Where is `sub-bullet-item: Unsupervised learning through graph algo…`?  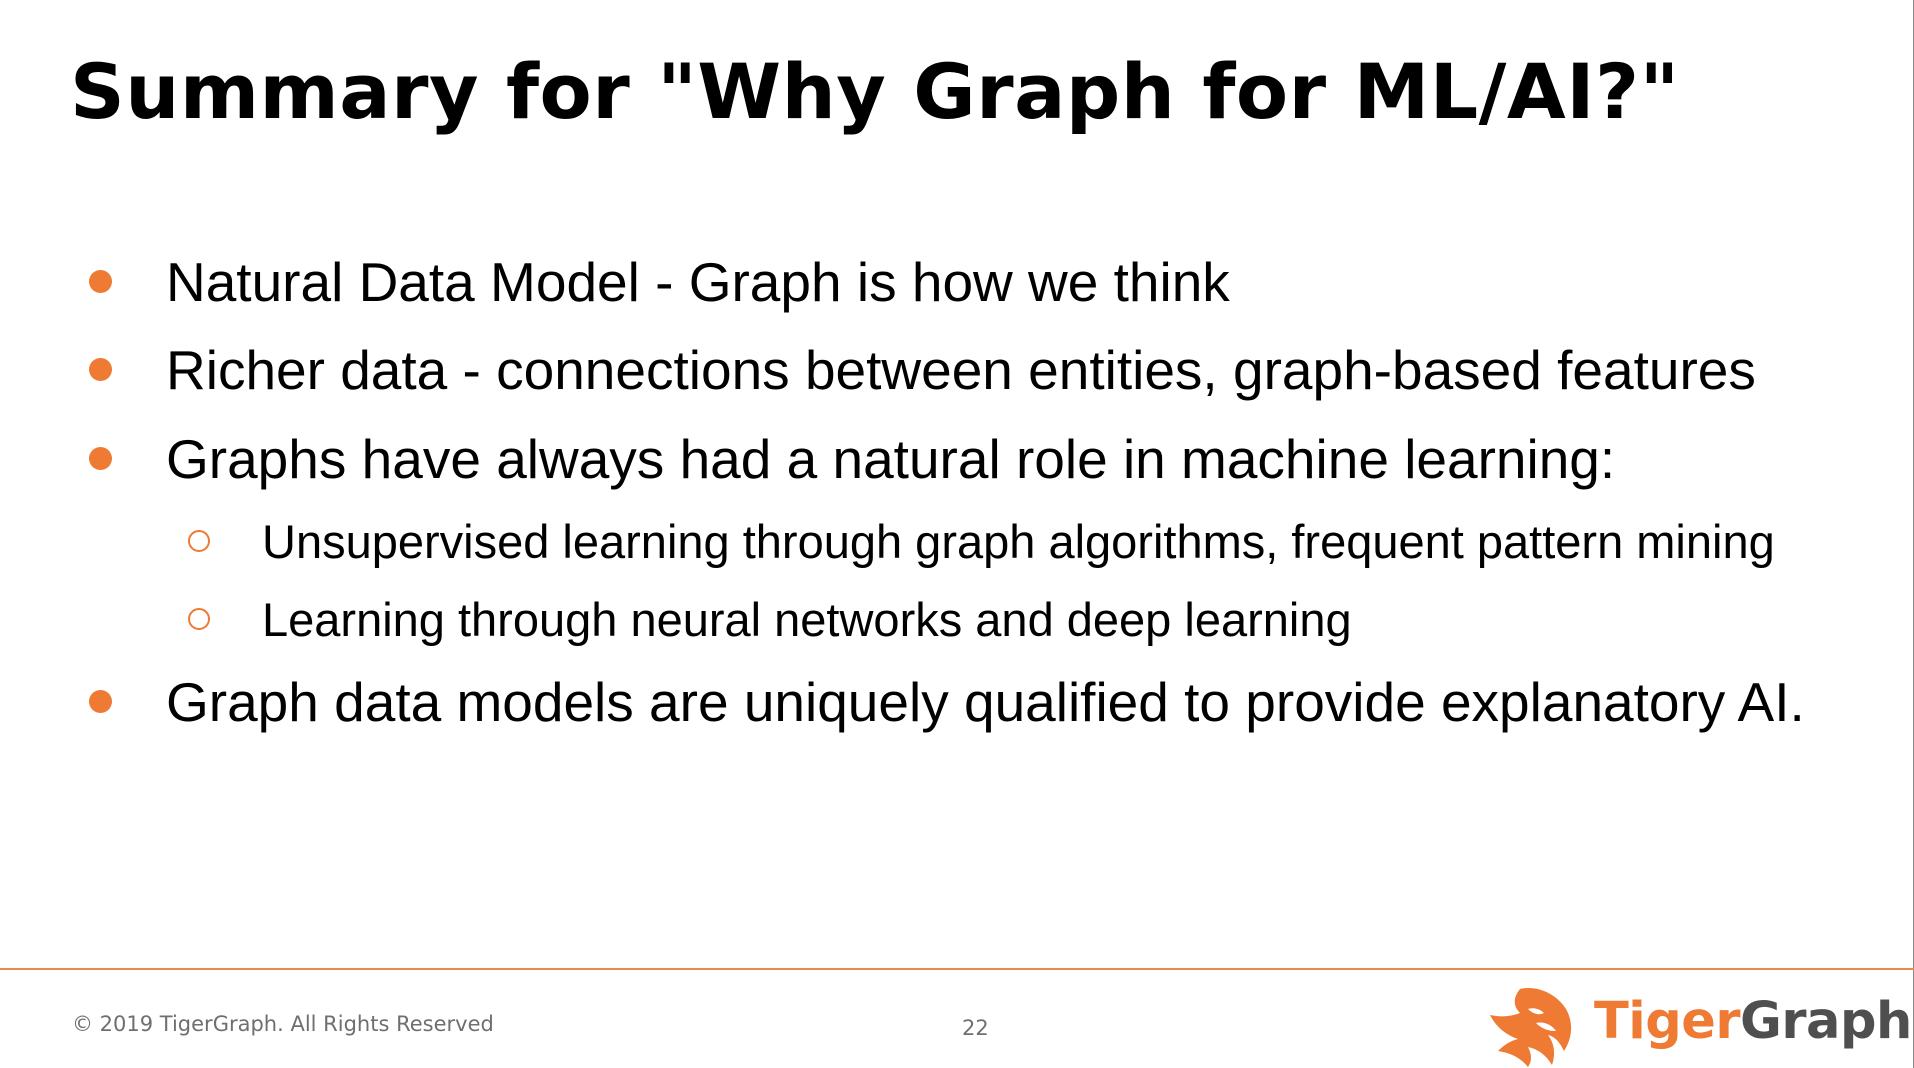
sub-bullet-item: Unsupervised learning through graph algo… is located at coordinates (981, 542).